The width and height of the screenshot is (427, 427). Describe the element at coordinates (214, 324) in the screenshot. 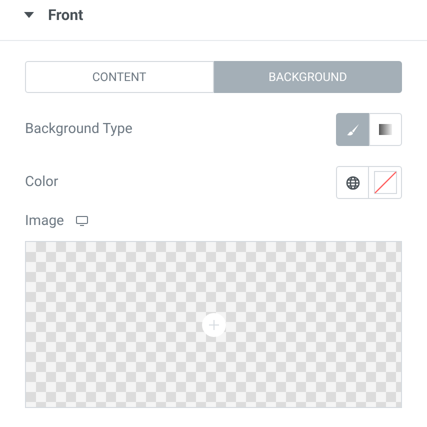

I see `plus-icon` at that location.